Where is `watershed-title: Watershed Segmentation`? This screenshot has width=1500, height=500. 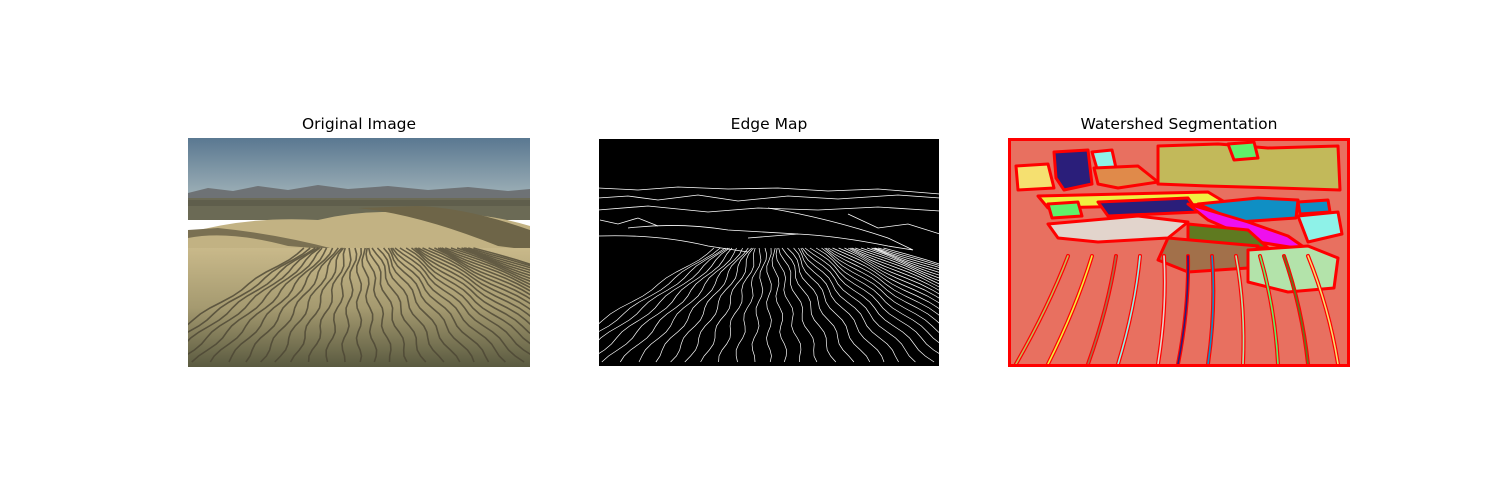 watershed-title: Watershed Segmentation is located at coordinates (1179, 124).